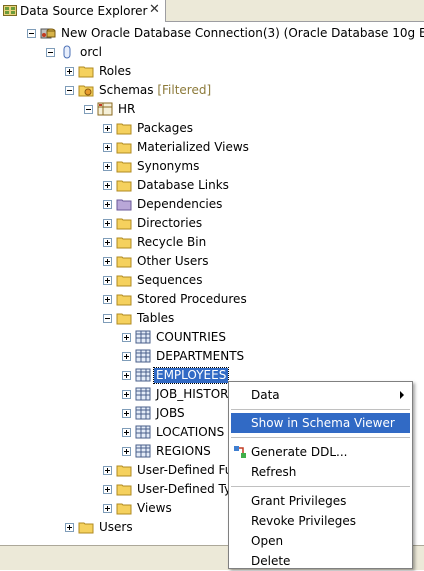  What do you see at coordinates (156, 318) in the screenshot?
I see `tree-node-label: Tables` at bounding box center [156, 318].